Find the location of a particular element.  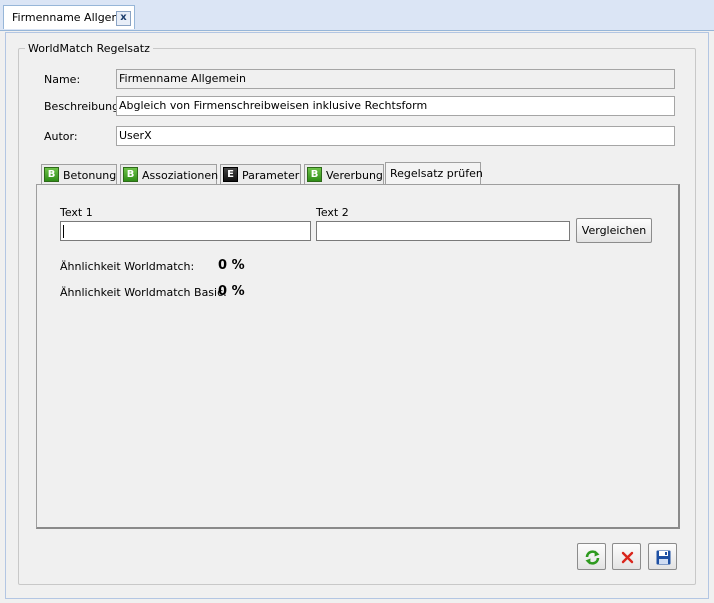

similarity-worldmatch-value: 0 % is located at coordinates (231, 265).